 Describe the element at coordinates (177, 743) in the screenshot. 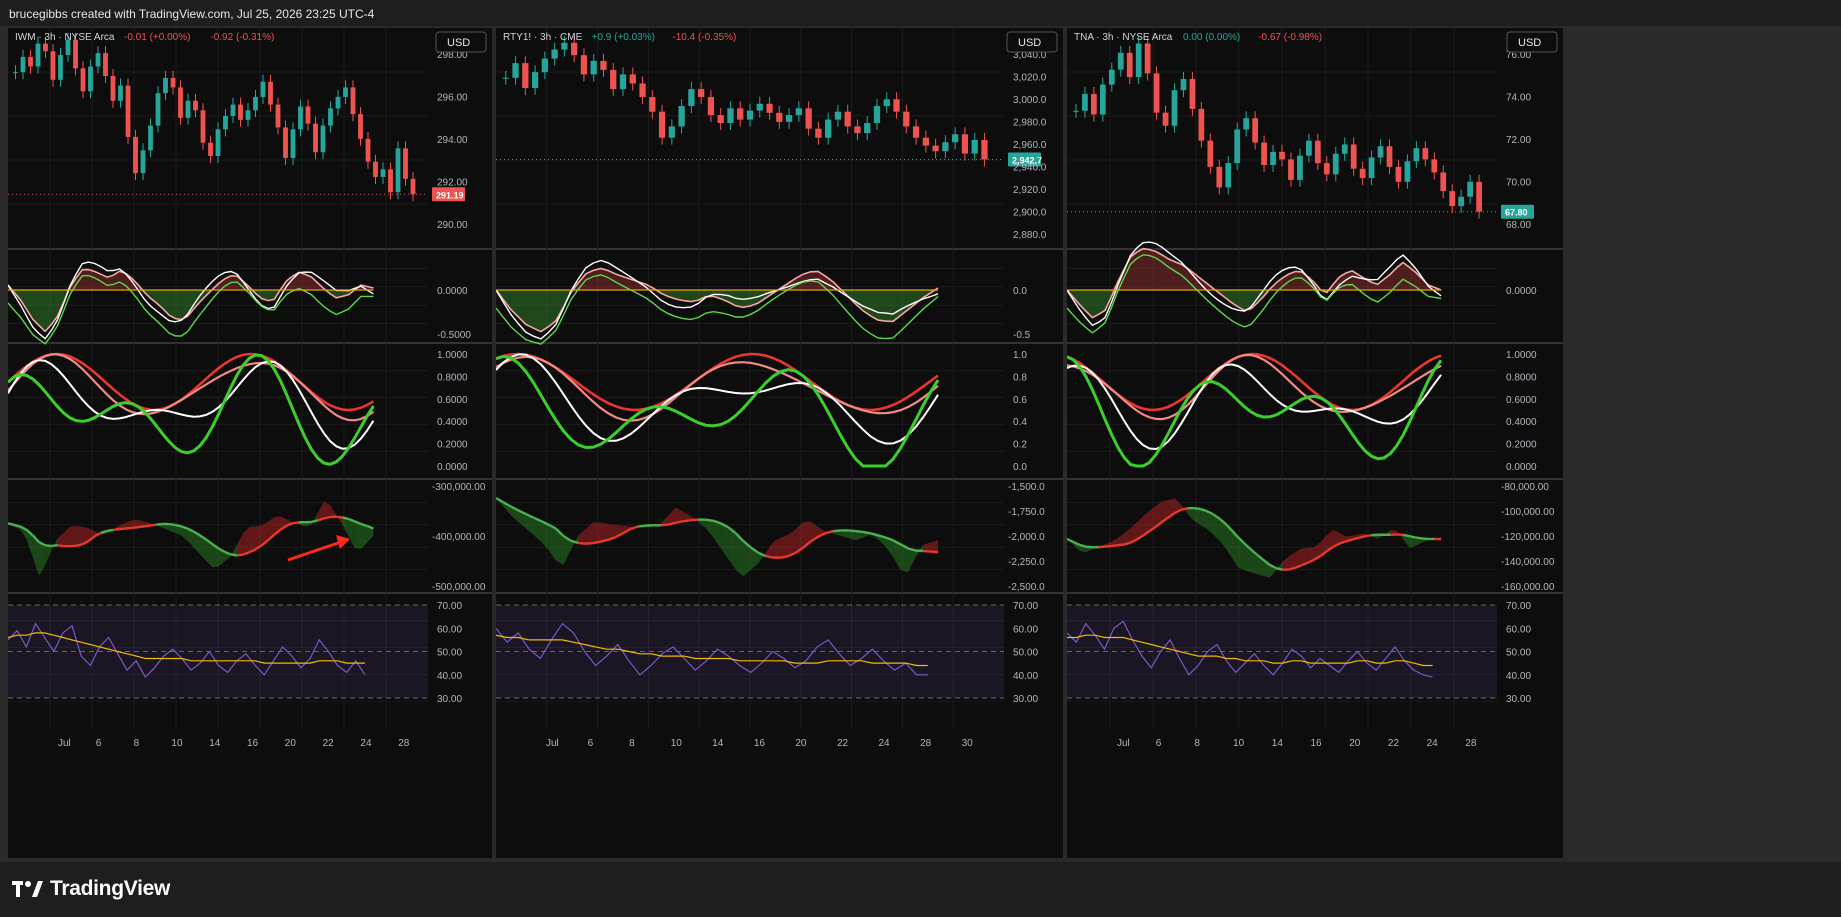

I see `x-tick-label: 10` at that location.